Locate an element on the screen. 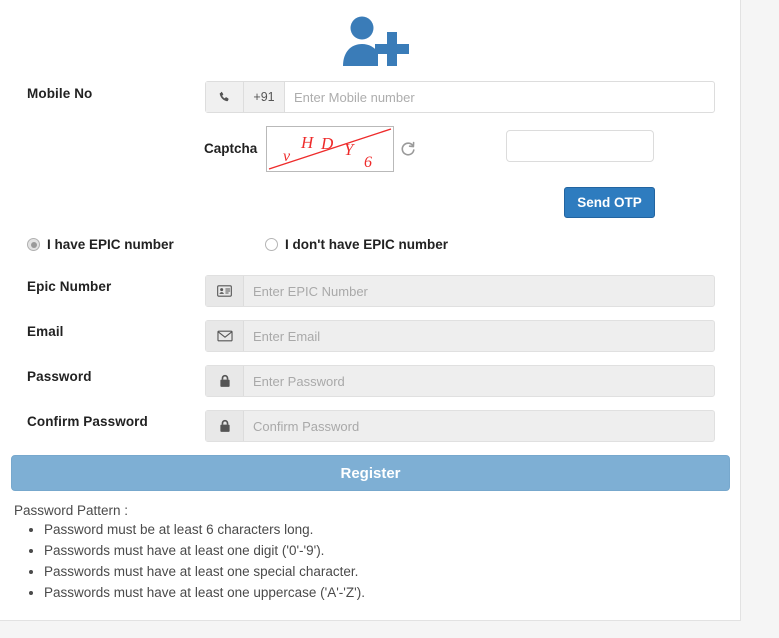 This screenshot has height=638, width=779. radio-no-epic-dot is located at coordinates (271, 244).